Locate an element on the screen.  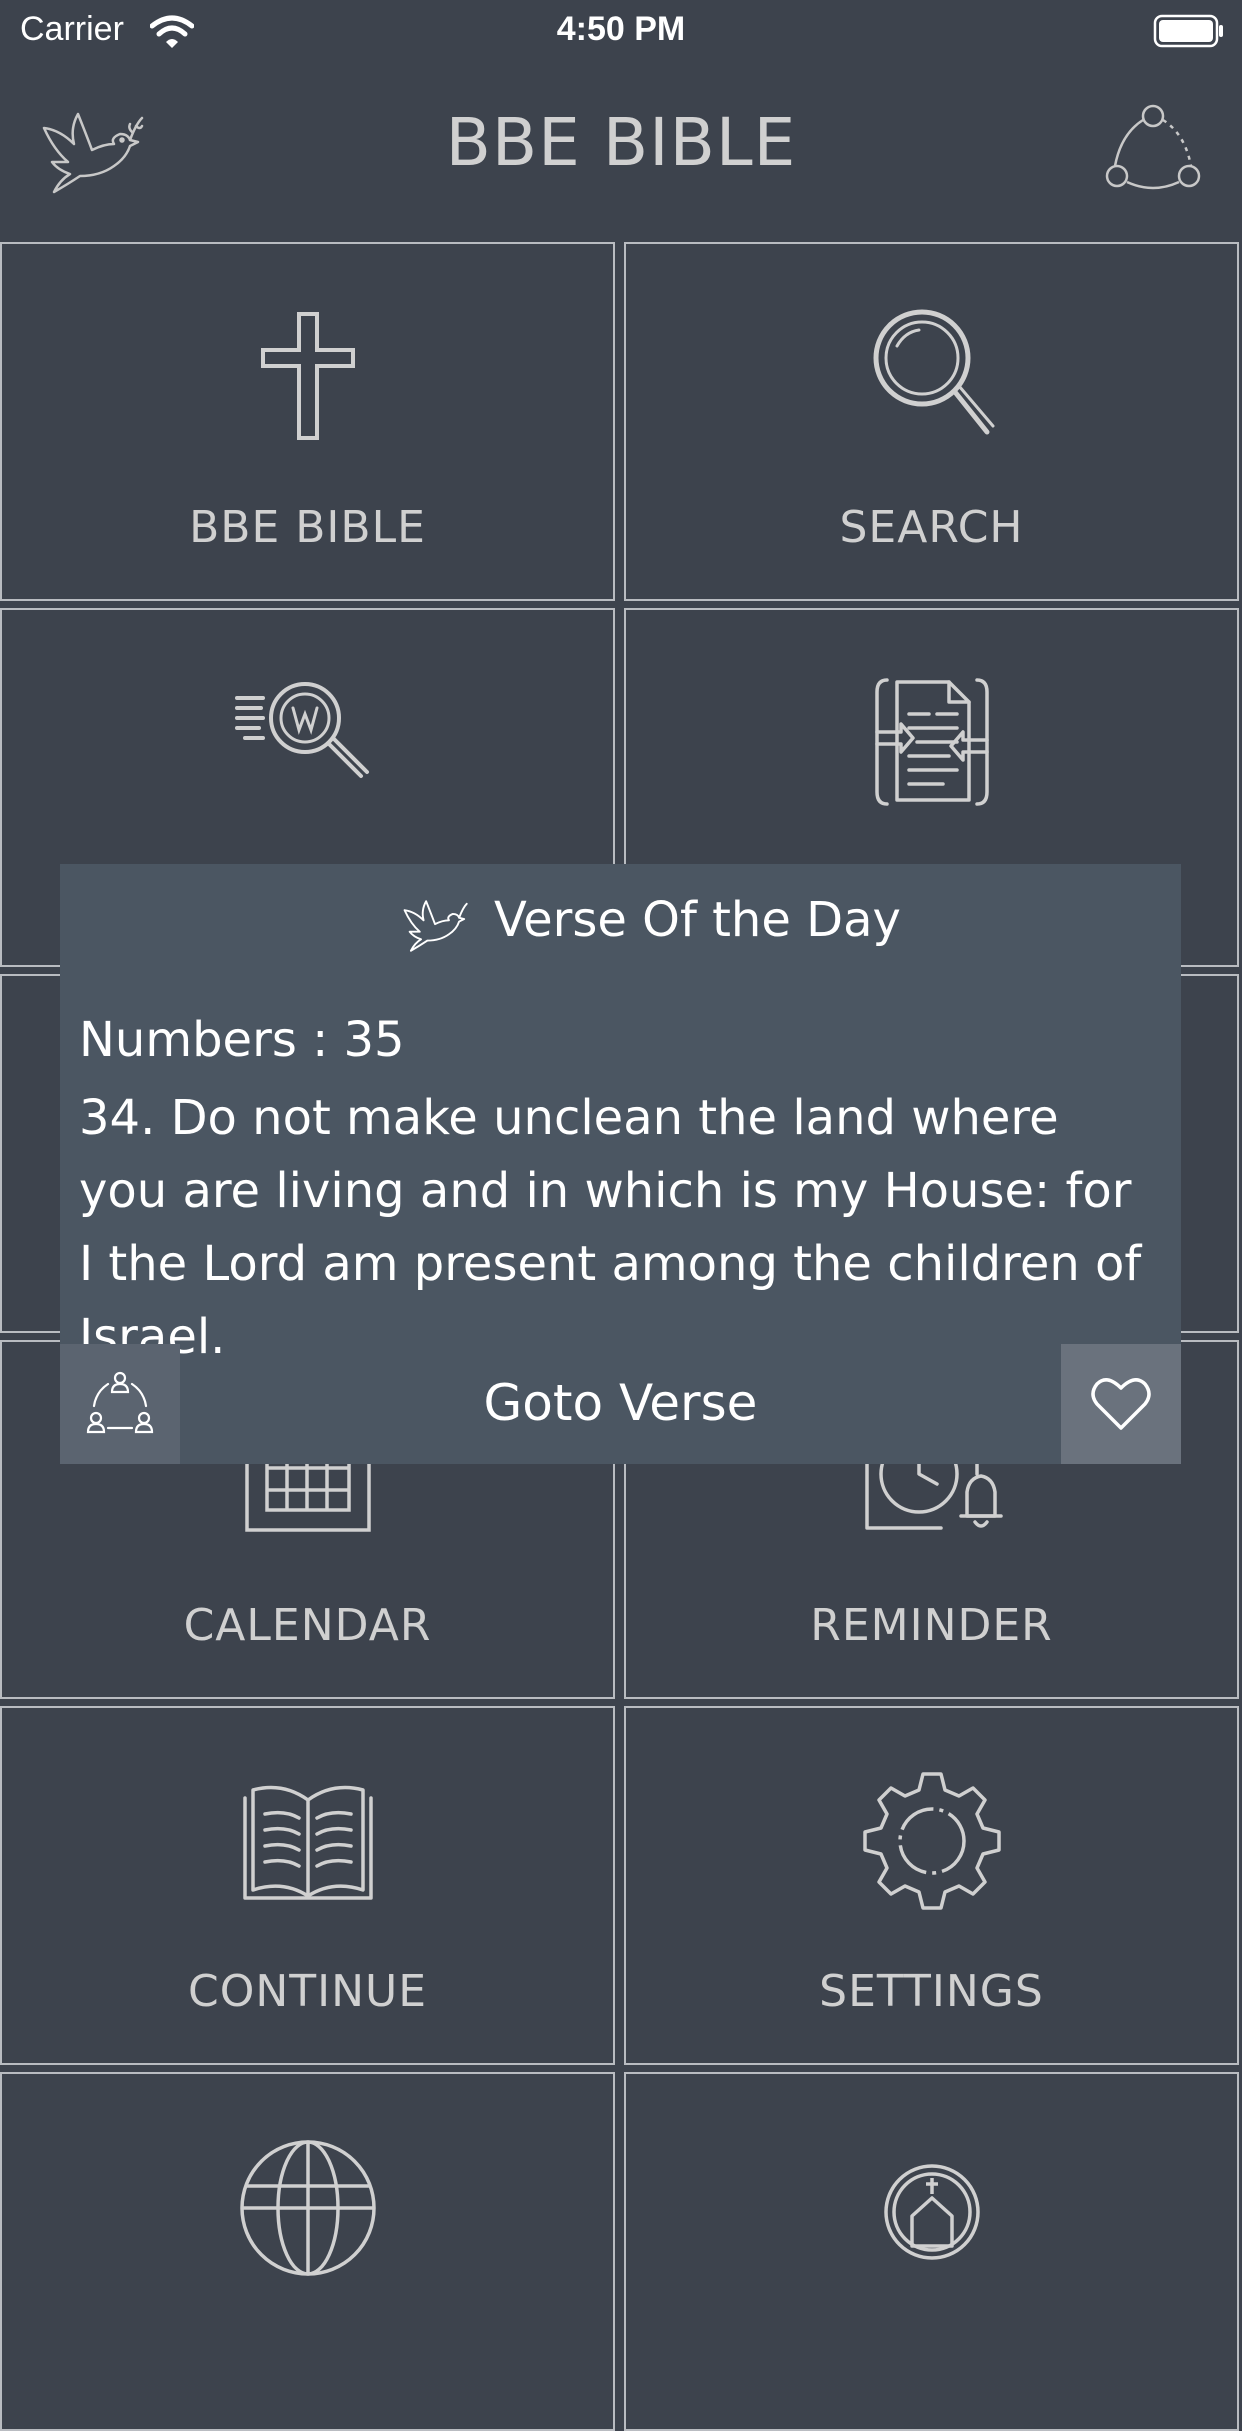
word-search-icon is located at coordinates (301, 730).